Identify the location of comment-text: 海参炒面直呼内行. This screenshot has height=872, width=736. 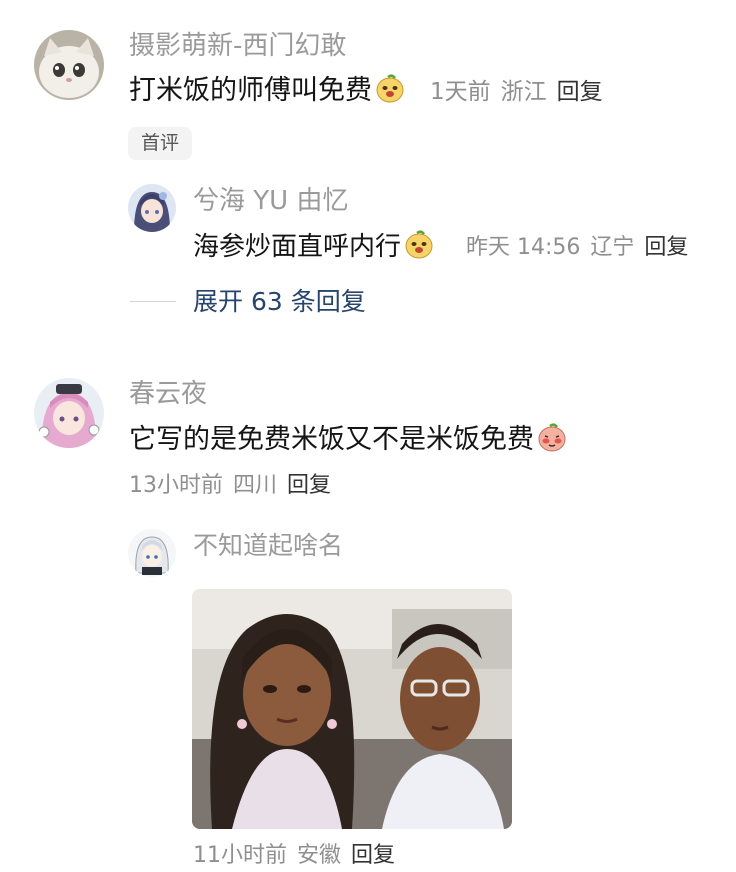
(313, 247).